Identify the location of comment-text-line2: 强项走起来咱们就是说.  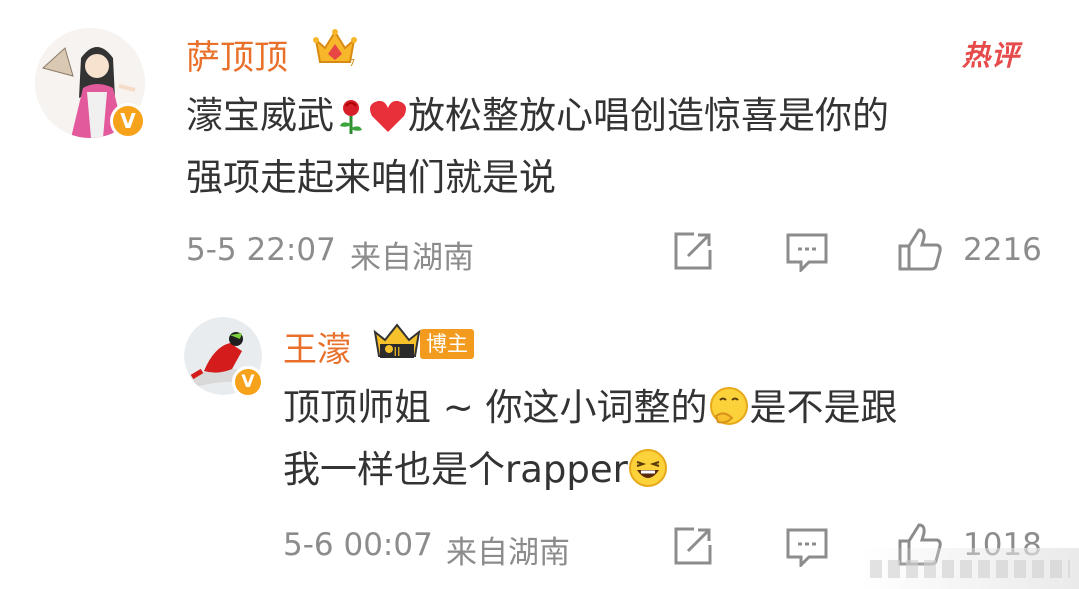
(371, 177).